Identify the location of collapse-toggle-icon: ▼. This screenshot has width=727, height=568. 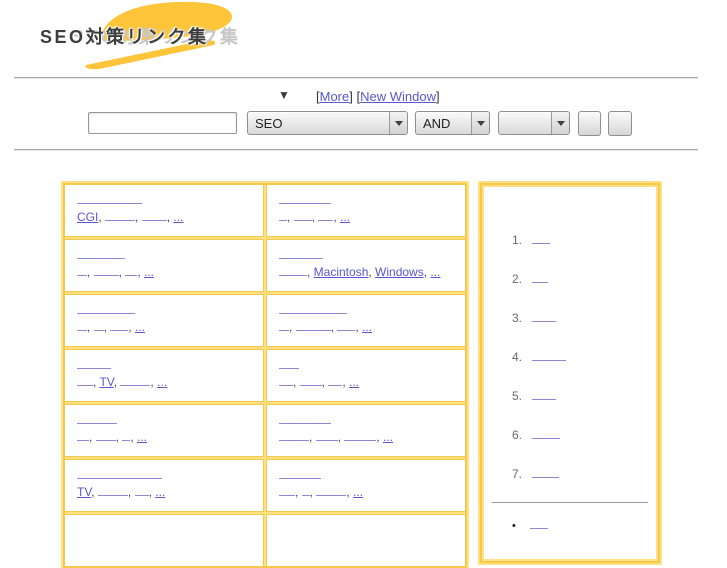
(284, 95).